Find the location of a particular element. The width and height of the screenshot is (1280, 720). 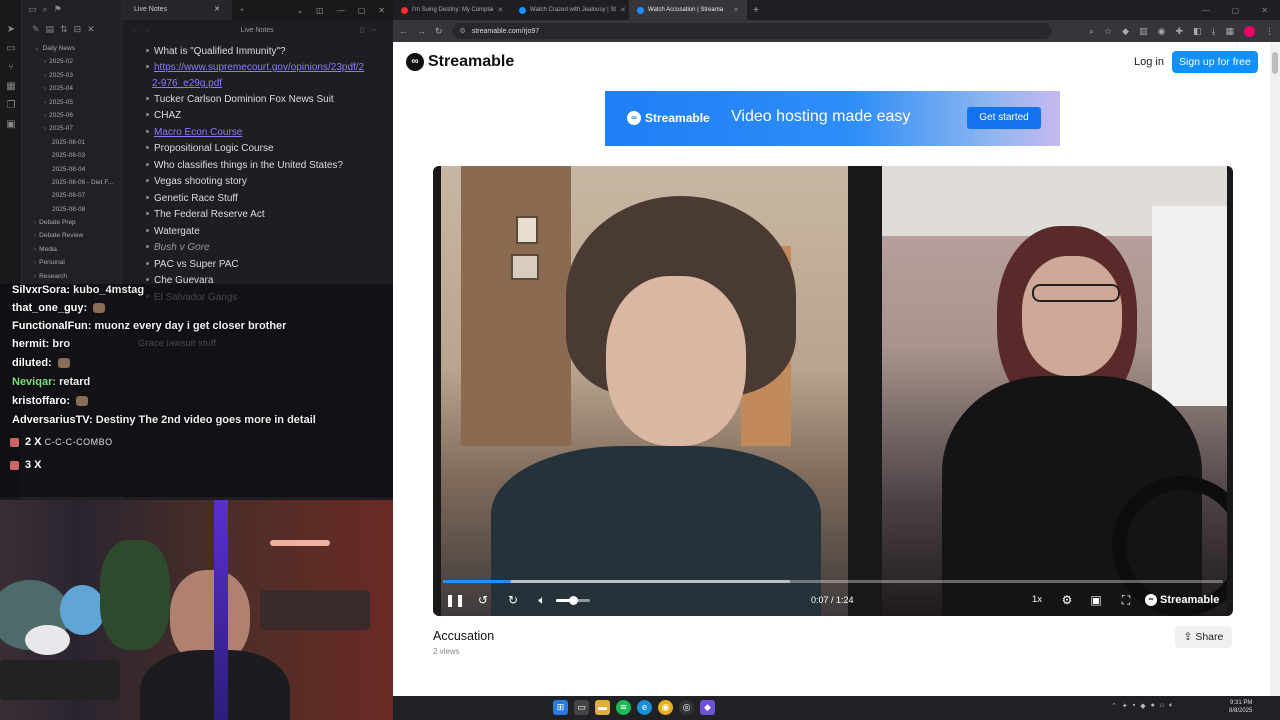

tray-app-icon-4: ● is located at coordinates (1153, 706).